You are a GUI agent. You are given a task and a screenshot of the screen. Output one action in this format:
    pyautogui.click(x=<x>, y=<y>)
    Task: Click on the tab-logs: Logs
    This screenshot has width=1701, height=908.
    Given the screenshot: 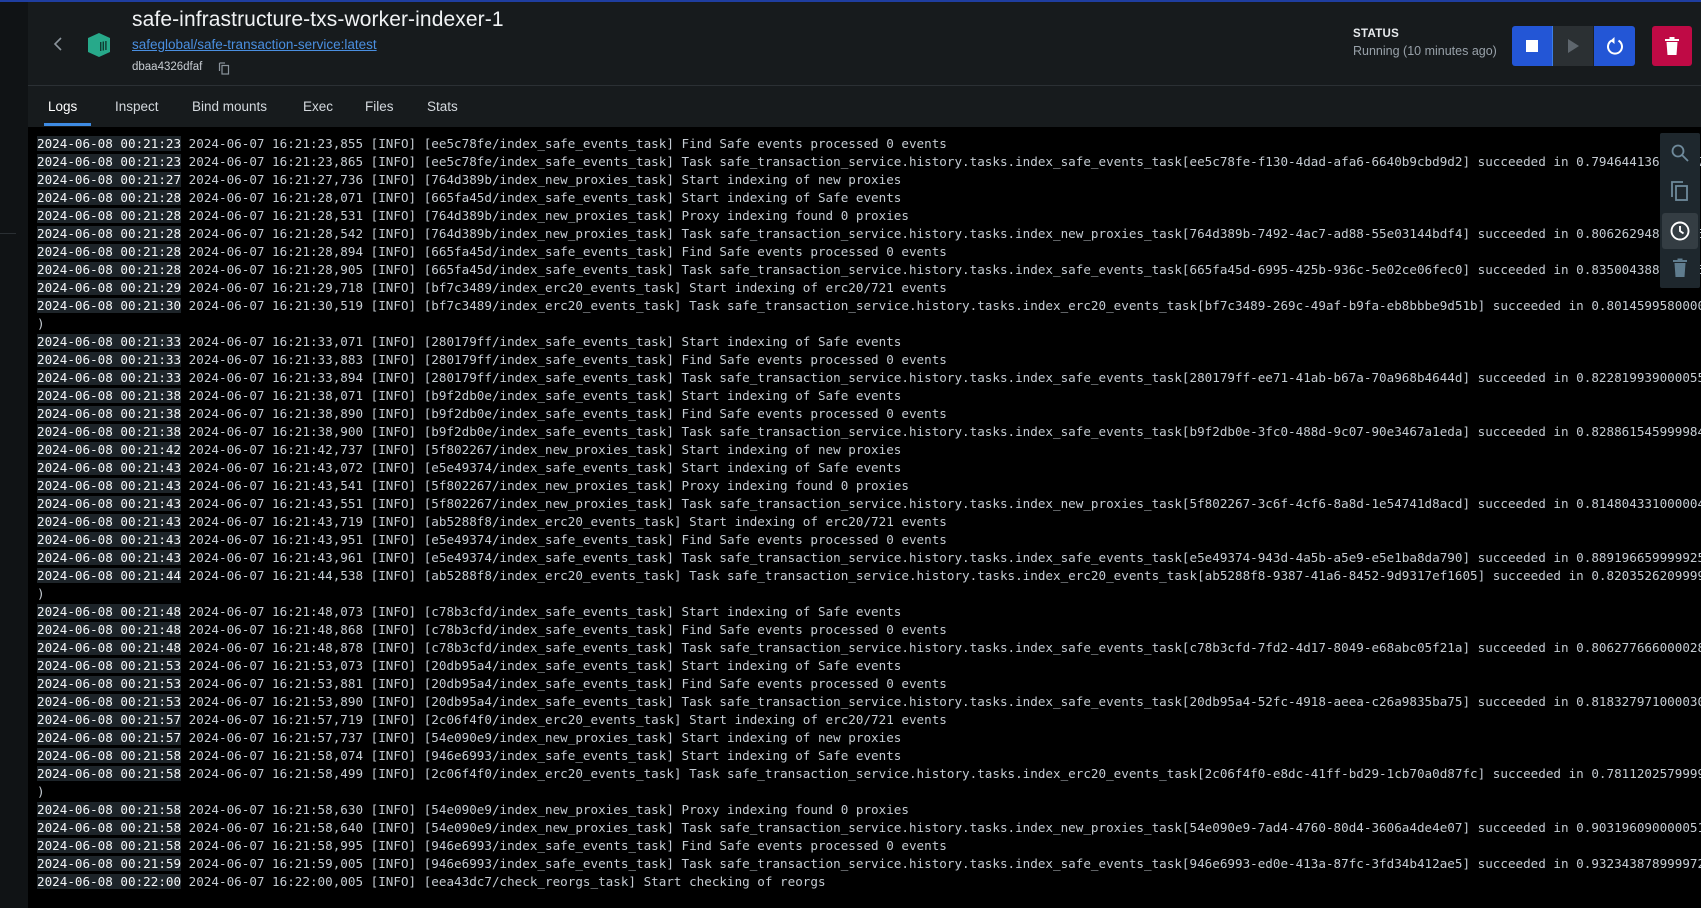 What is the action you would take?
    pyautogui.click(x=62, y=106)
    